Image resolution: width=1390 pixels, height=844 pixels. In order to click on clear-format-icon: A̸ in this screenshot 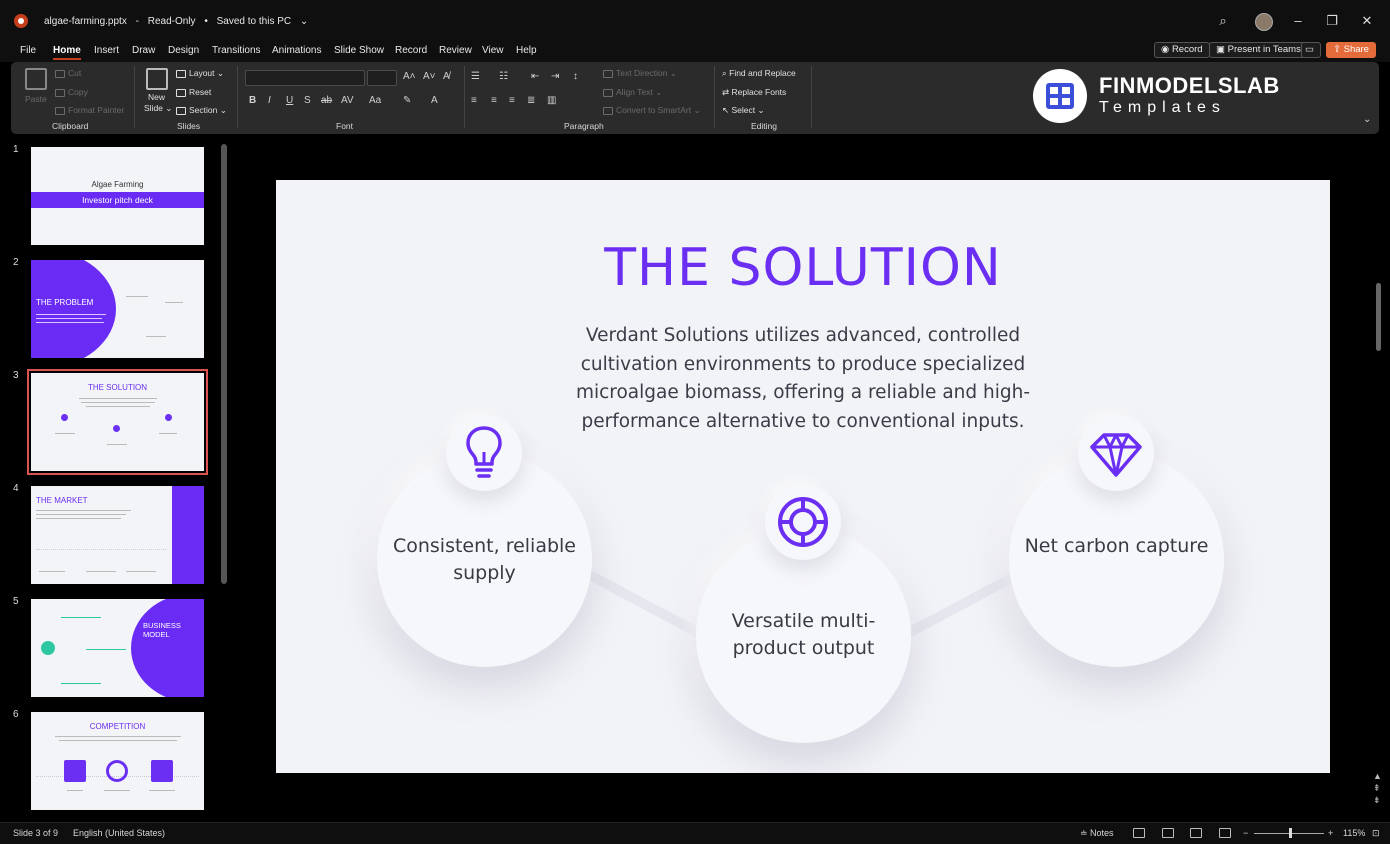, I will do `click(446, 76)`.